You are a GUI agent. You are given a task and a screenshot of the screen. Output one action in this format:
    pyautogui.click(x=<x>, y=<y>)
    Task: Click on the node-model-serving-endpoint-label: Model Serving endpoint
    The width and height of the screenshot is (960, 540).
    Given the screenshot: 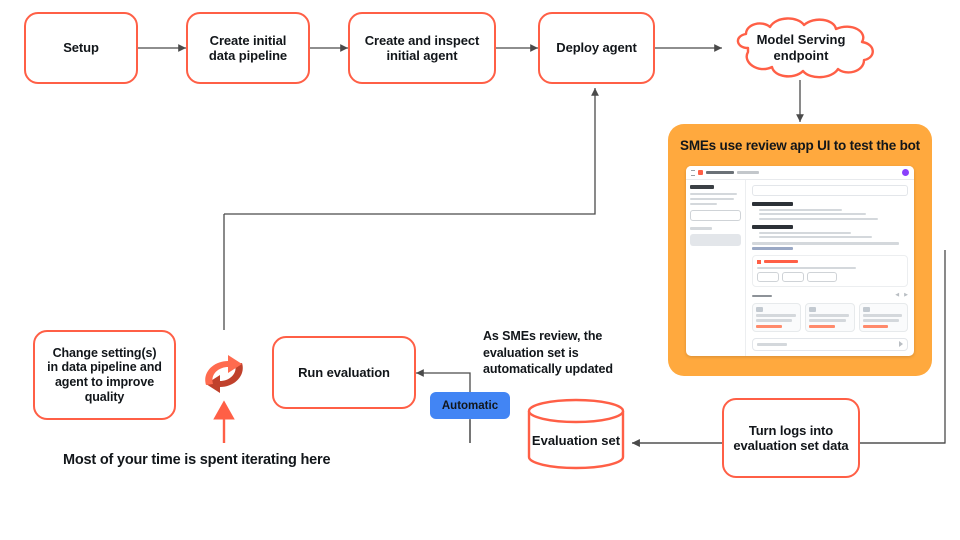 What is the action you would take?
    pyautogui.click(x=801, y=47)
    